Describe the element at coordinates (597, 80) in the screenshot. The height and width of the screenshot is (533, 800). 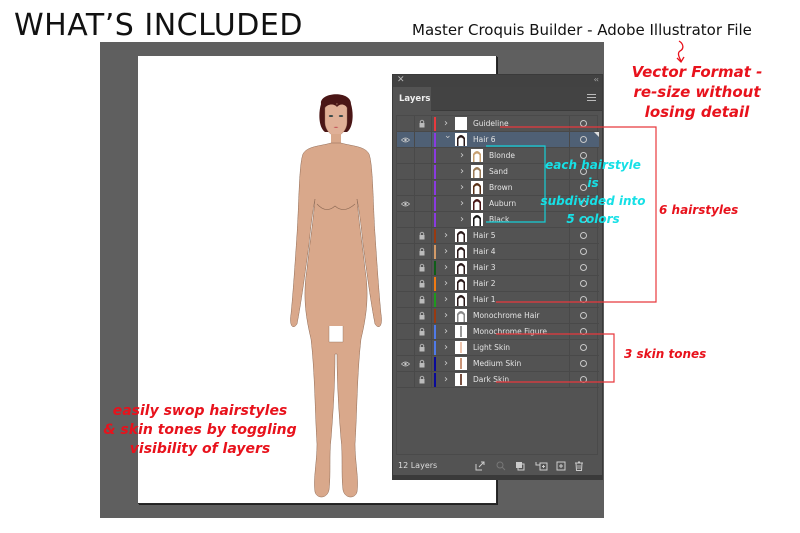
I see `double-chevron-icon: ‹‹` at that location.